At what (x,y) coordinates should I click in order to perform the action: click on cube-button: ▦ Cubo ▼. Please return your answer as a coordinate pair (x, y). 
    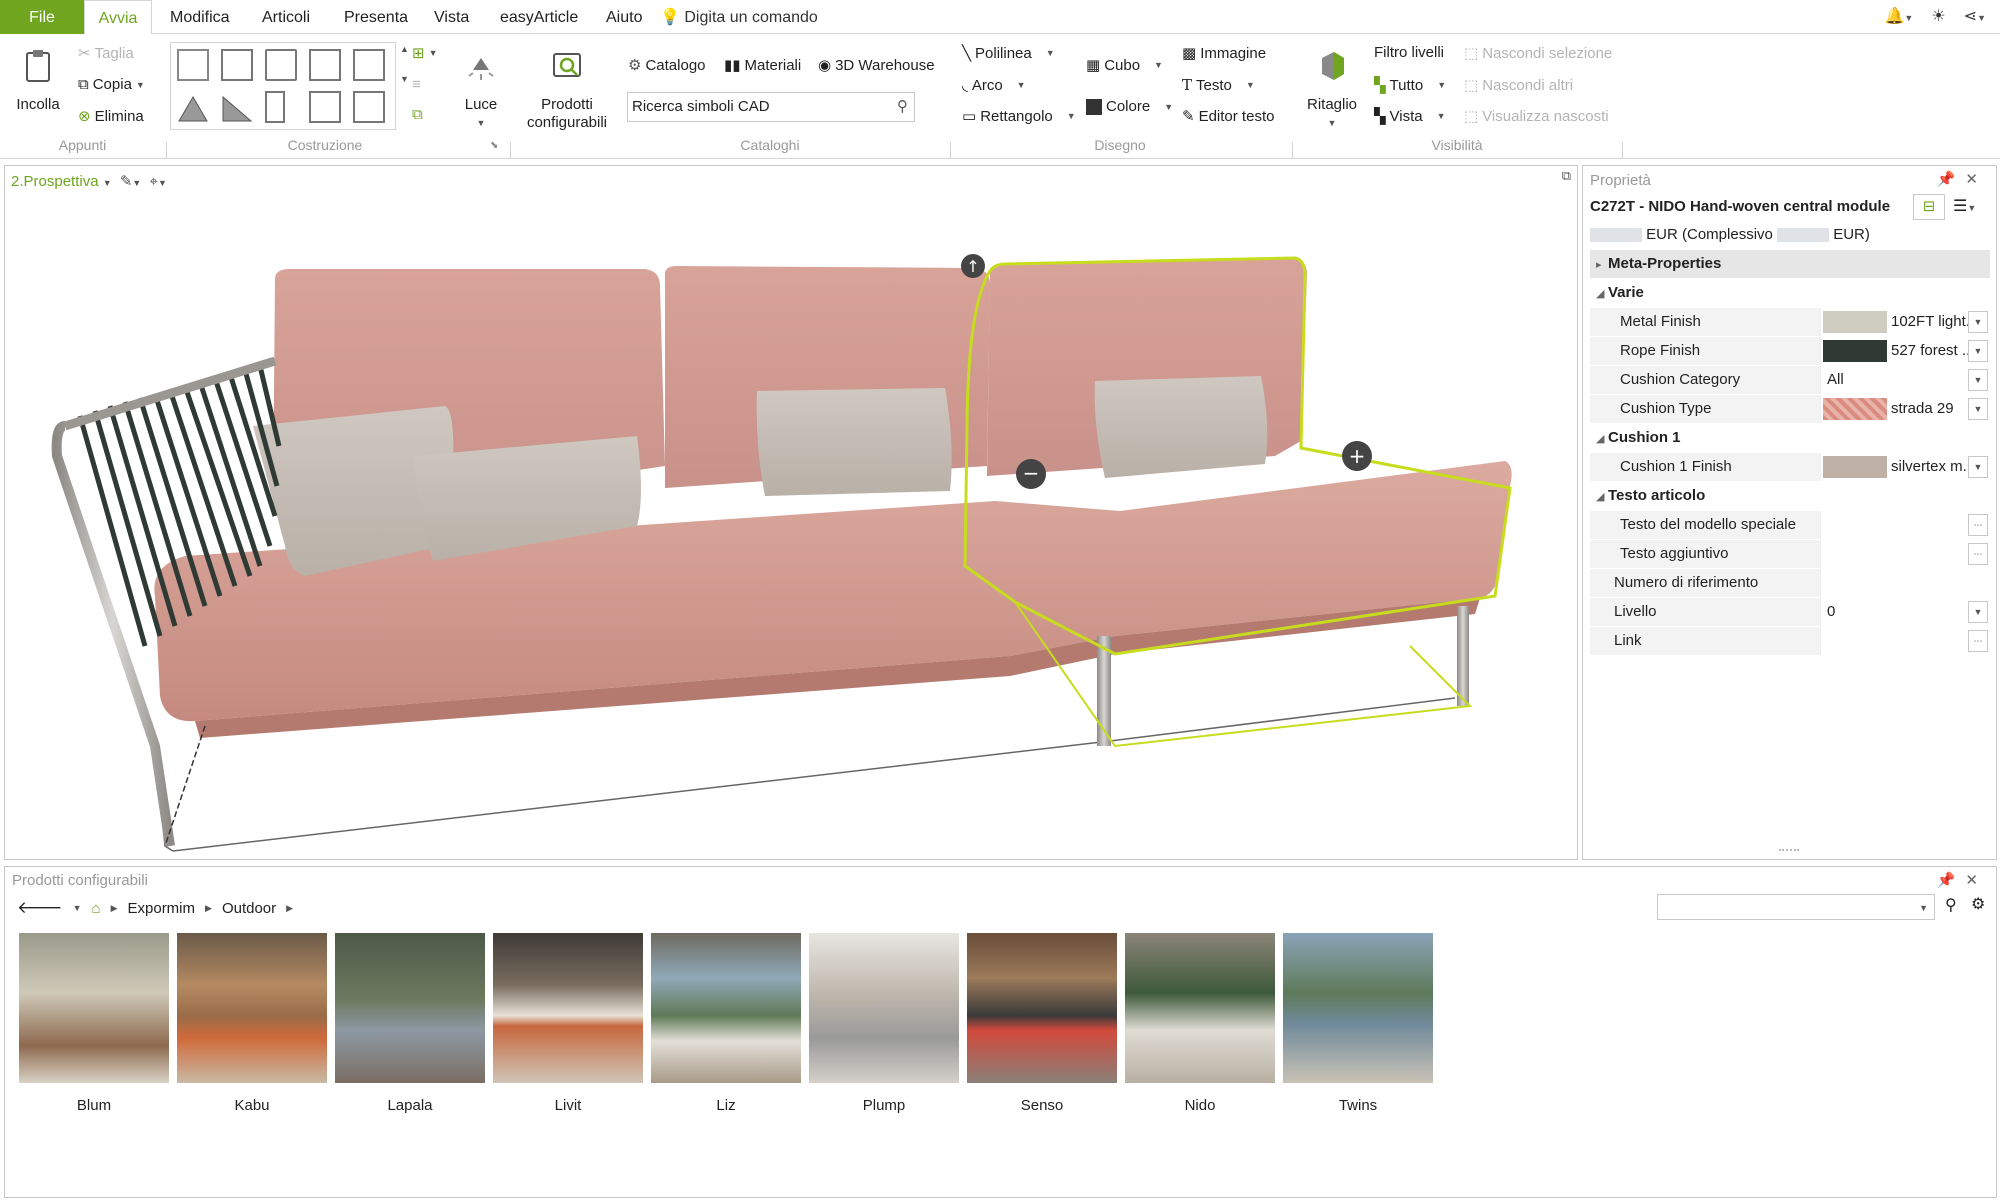
    Looking at the image, I should click on (1124, 65).